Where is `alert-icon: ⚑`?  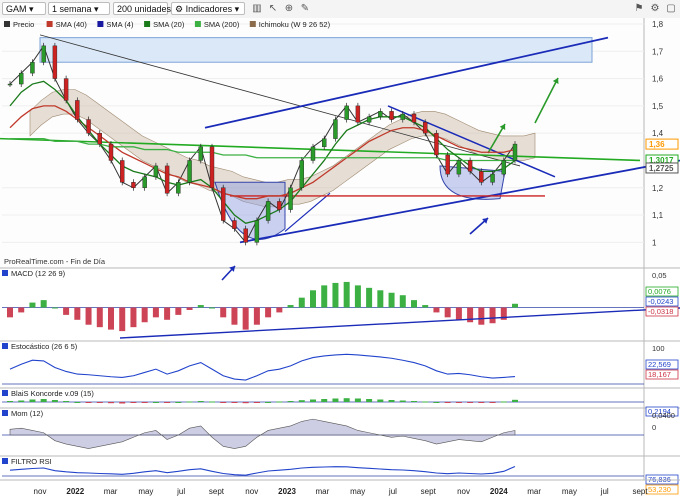
alert-icon: ⚑ is located at coordinates (639, 8).